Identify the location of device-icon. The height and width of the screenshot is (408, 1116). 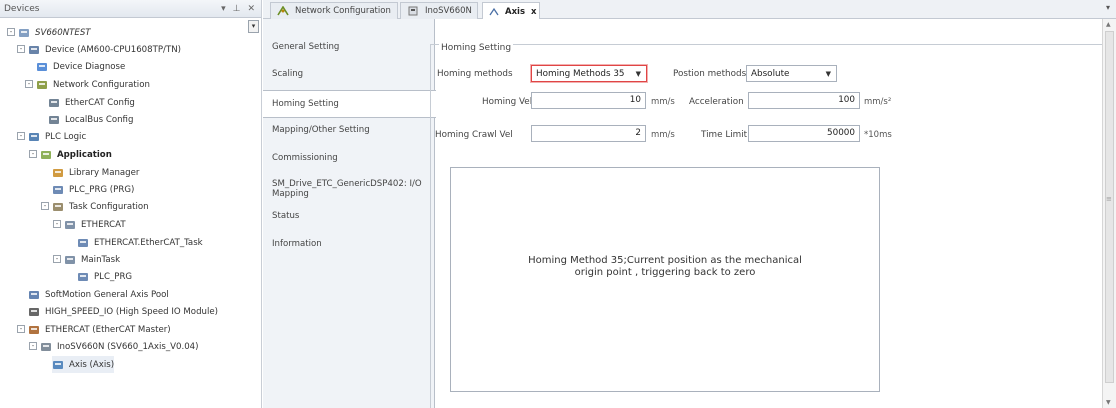
(34, 50).